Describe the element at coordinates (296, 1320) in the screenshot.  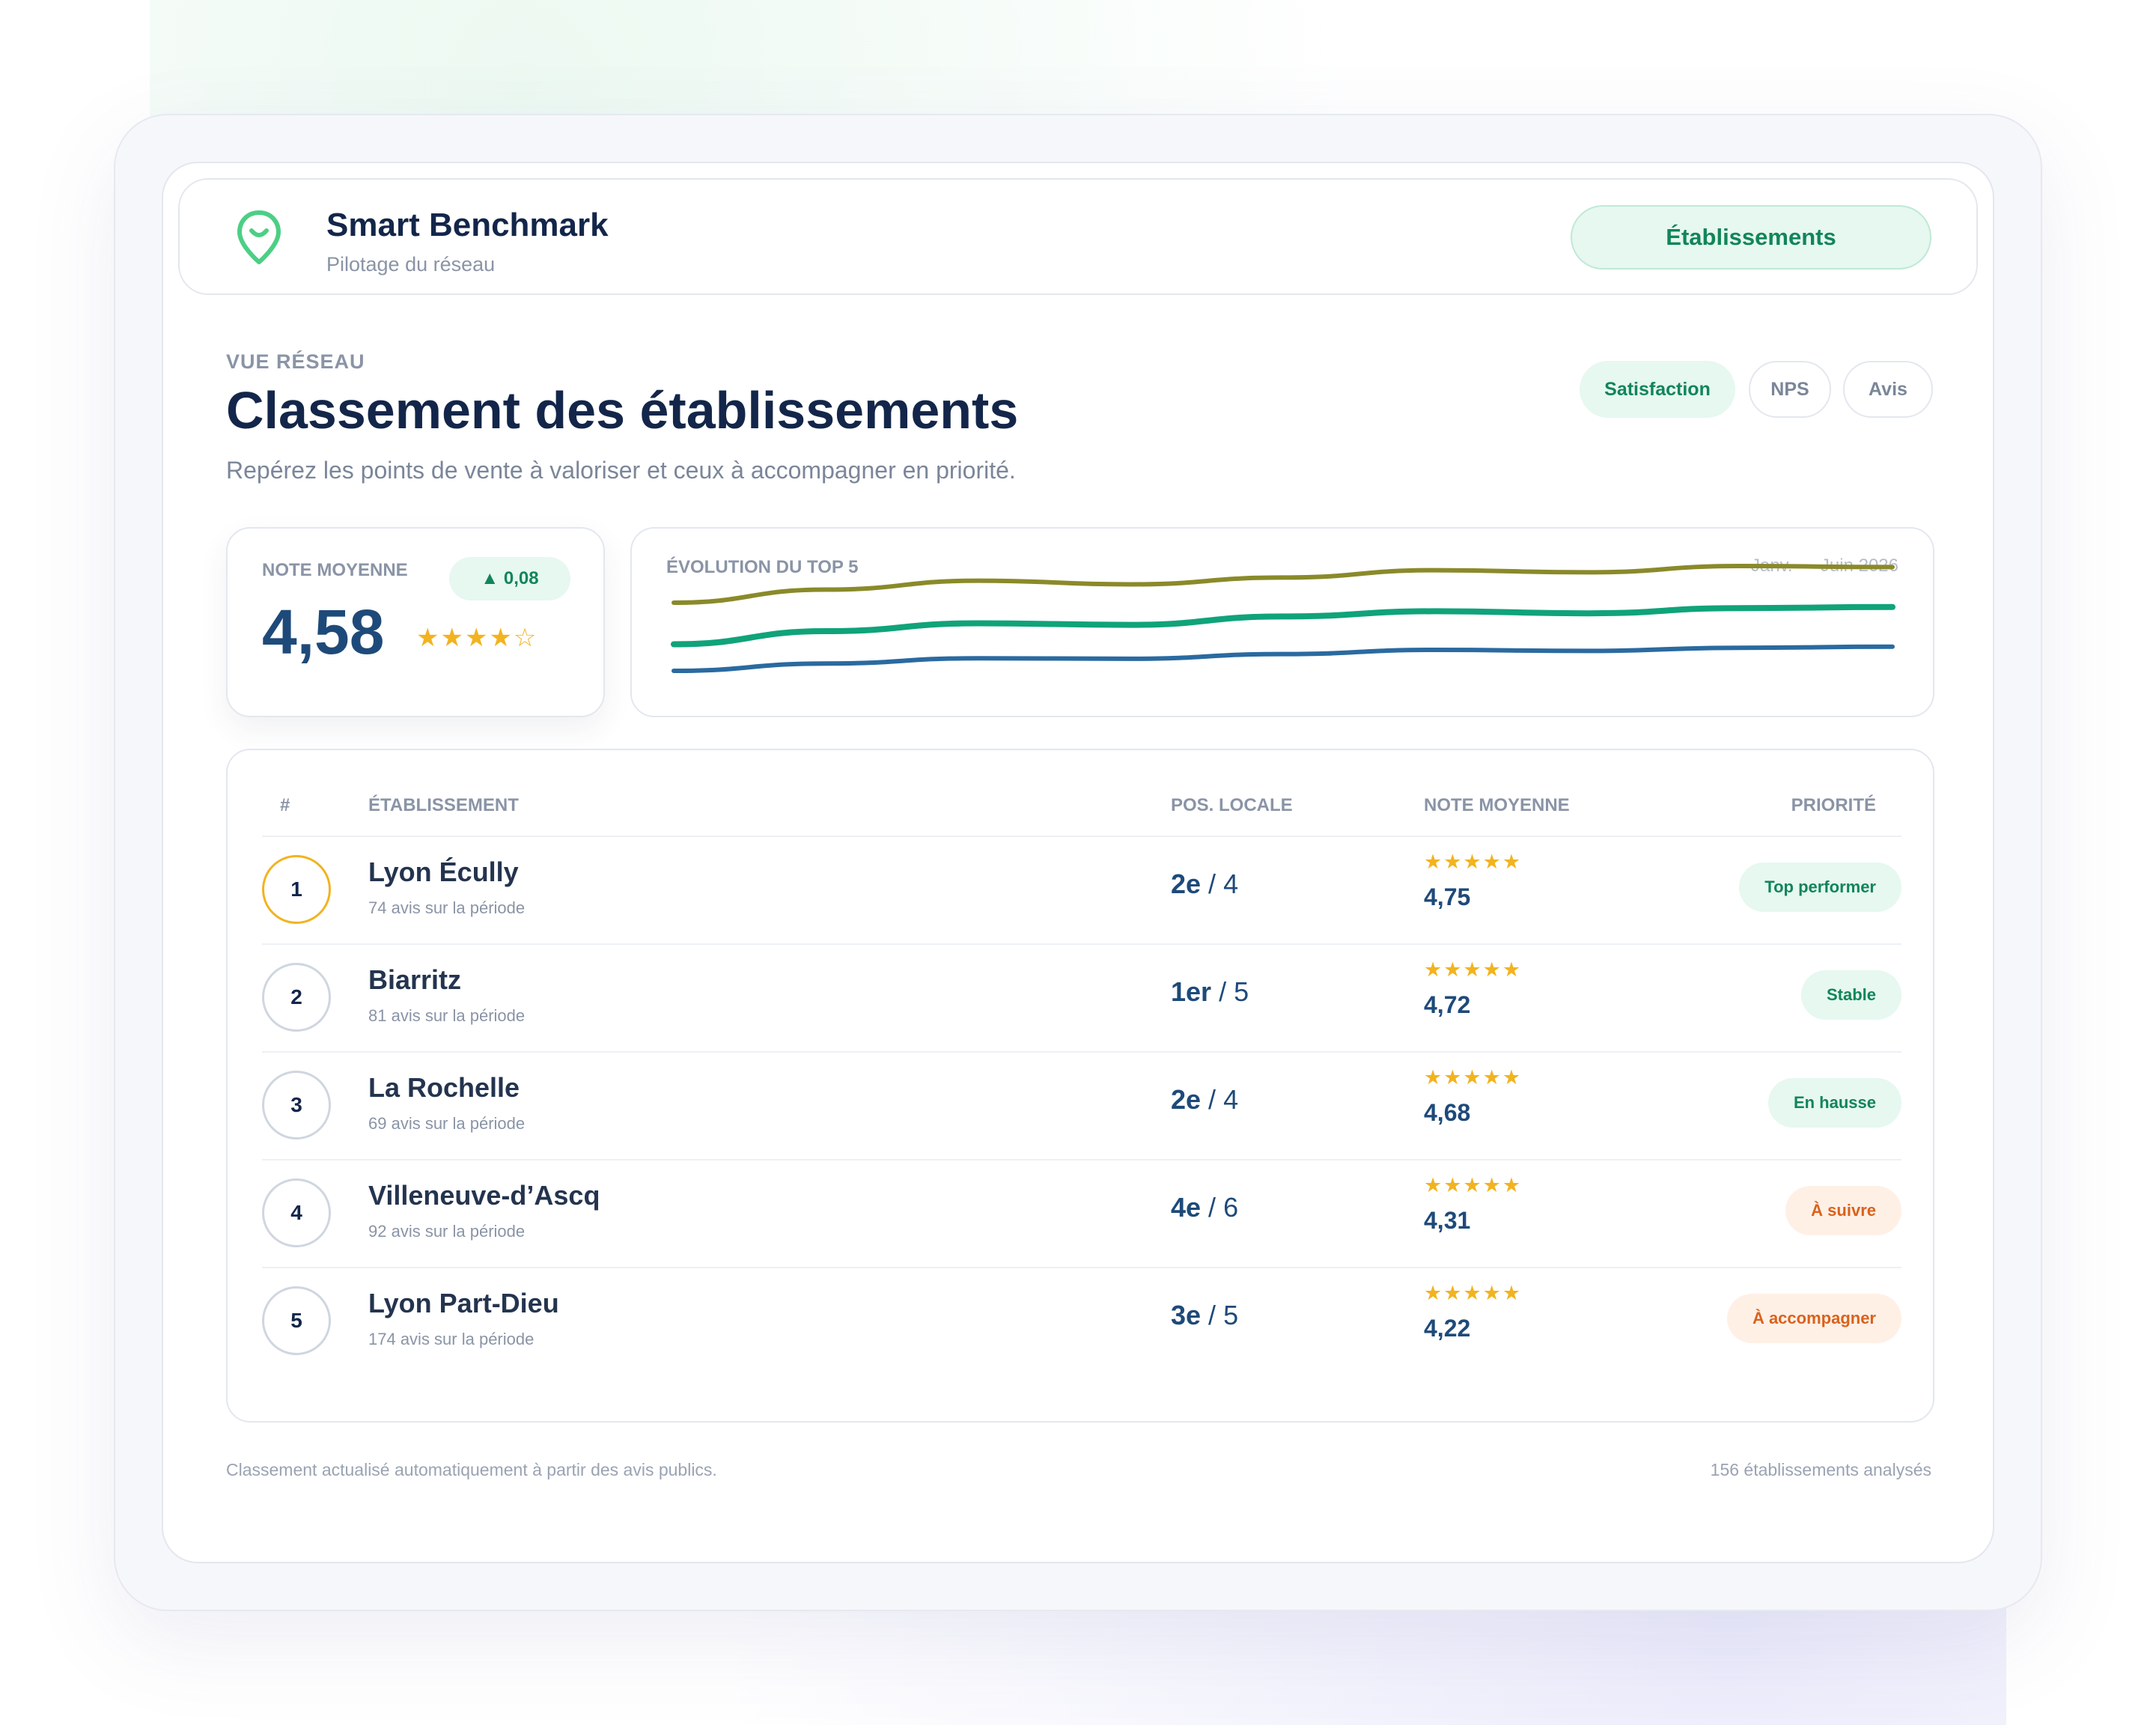
I see `rank-badge: 5` at that location.